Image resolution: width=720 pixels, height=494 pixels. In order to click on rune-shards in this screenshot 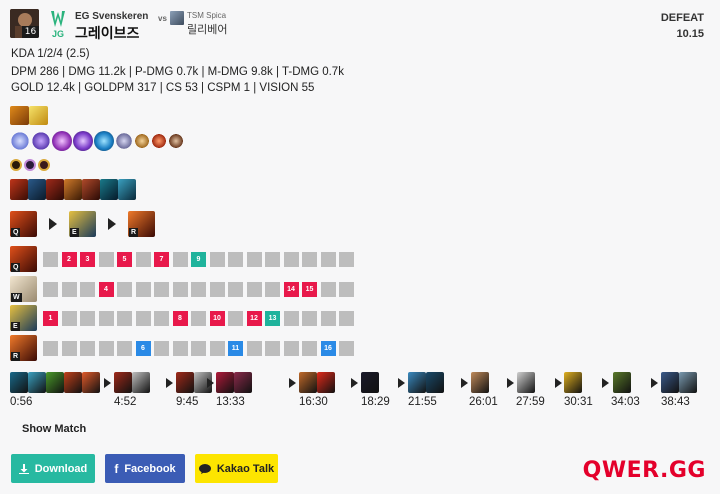, I will do `click(30, 165)`.